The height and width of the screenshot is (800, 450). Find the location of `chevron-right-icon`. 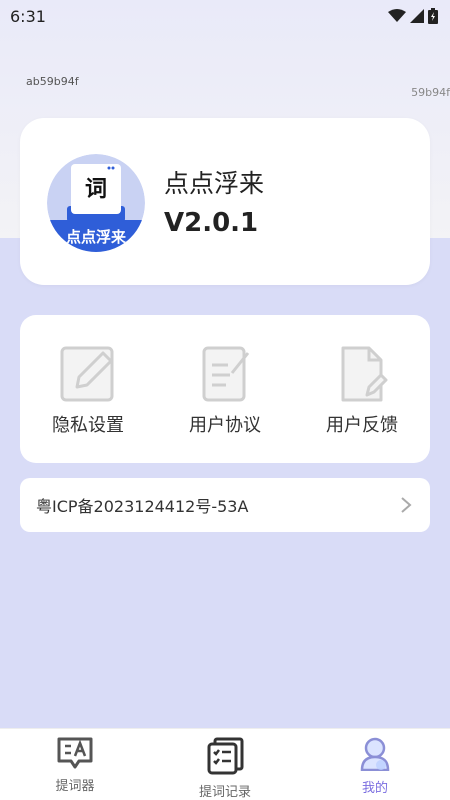

chevron-right-icon is located at coordinates (406, 505).